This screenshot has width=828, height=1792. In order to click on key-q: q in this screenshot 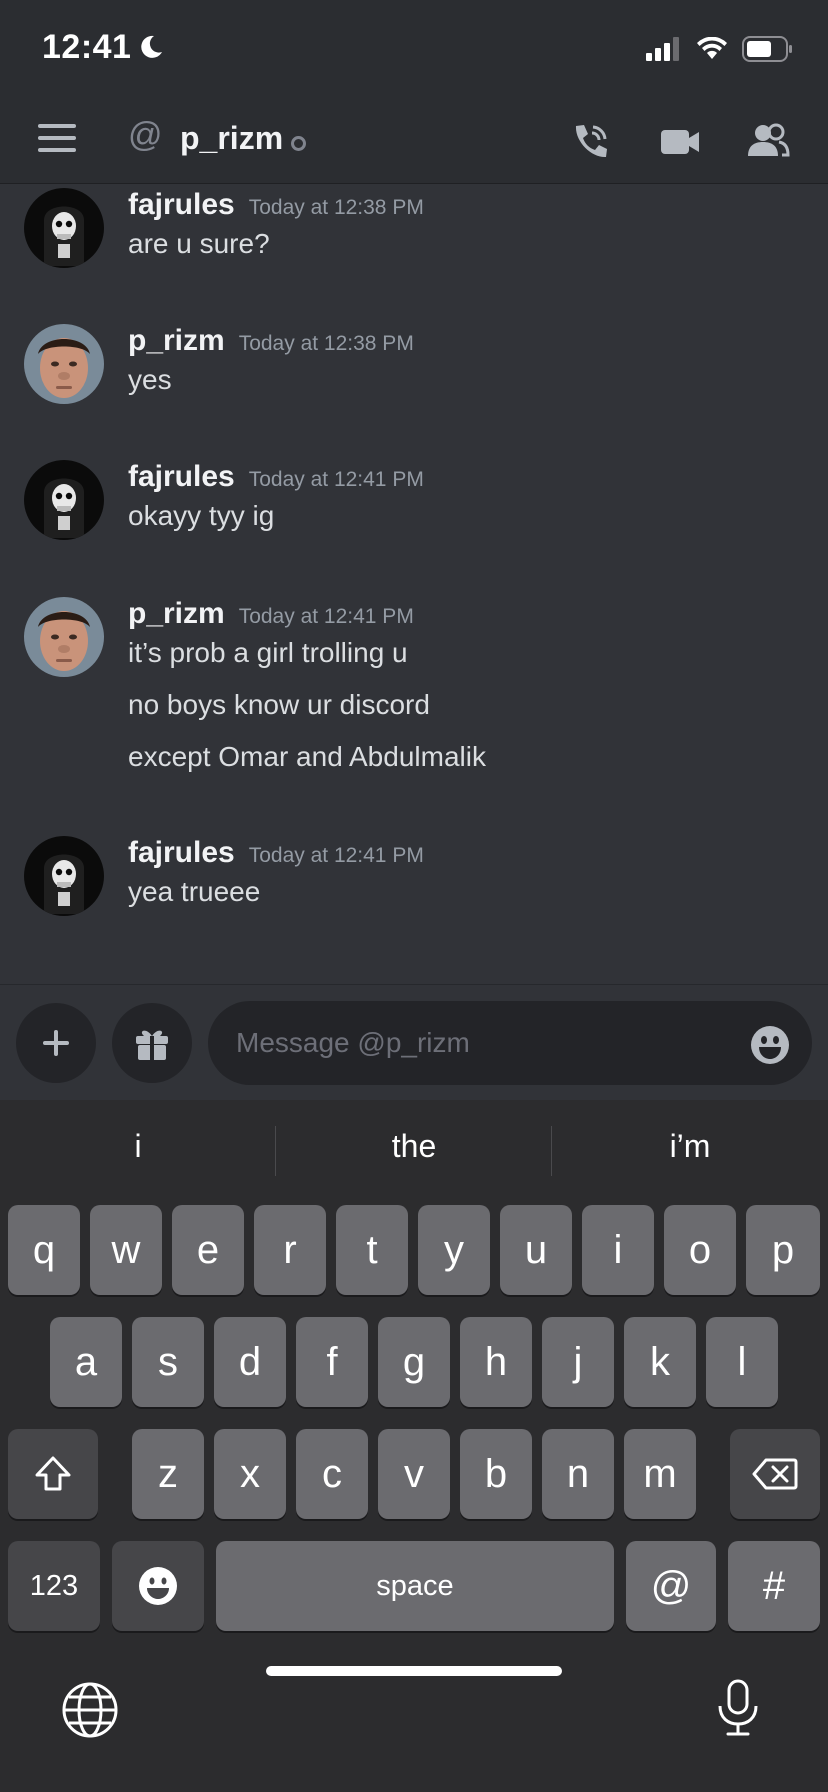, I will do `click(44, 1250)`.